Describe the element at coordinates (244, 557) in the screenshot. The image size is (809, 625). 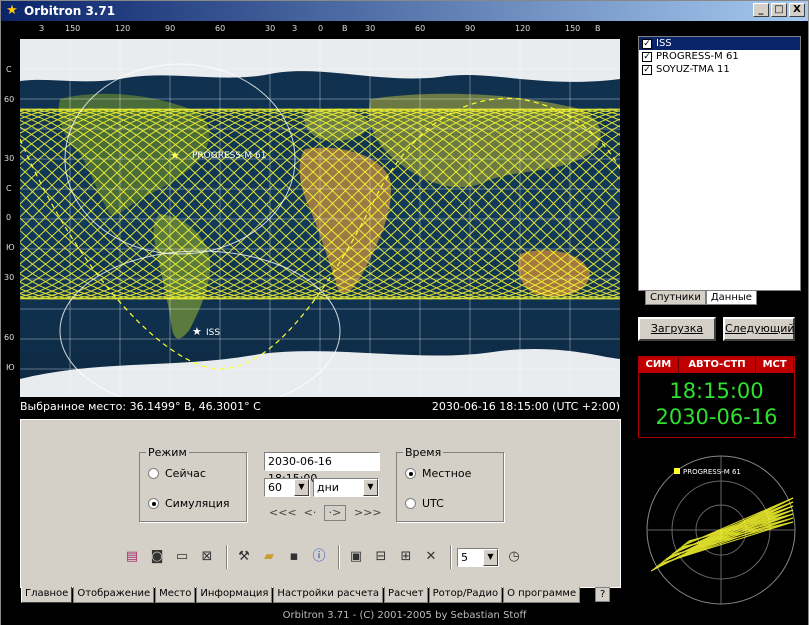
I see `tools-icon: ⚒` at that location.